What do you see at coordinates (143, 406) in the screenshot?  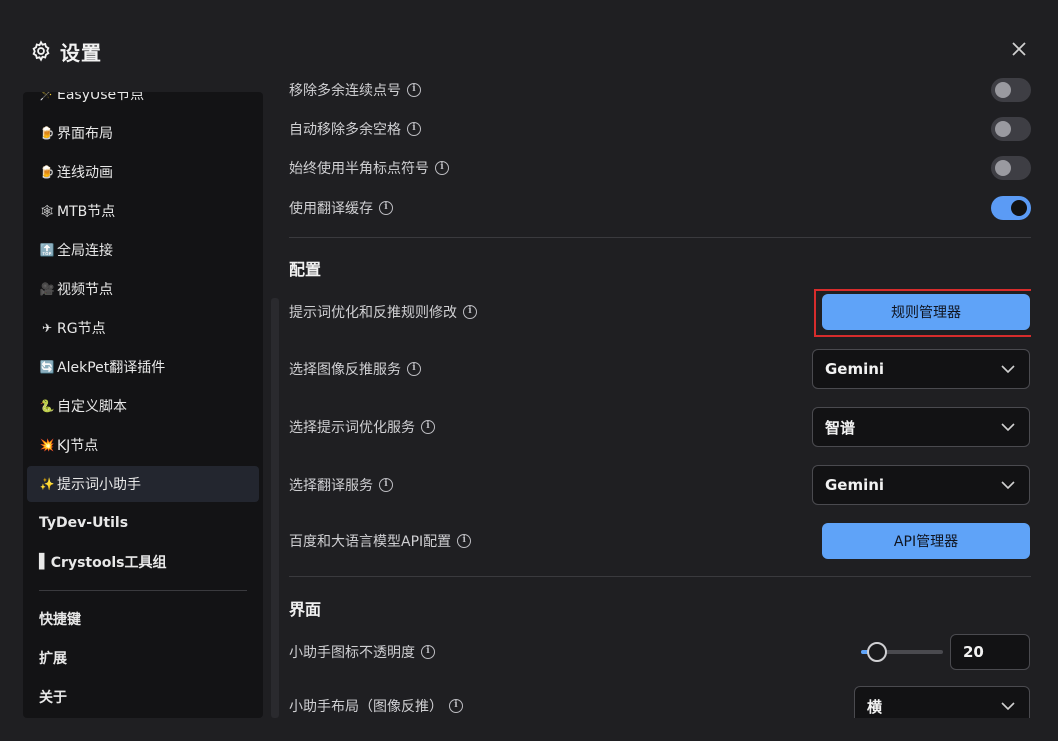 I see `sidebar-item-custom-scripts: 🐍 自定义脚本` at bounding box center [143, 406].